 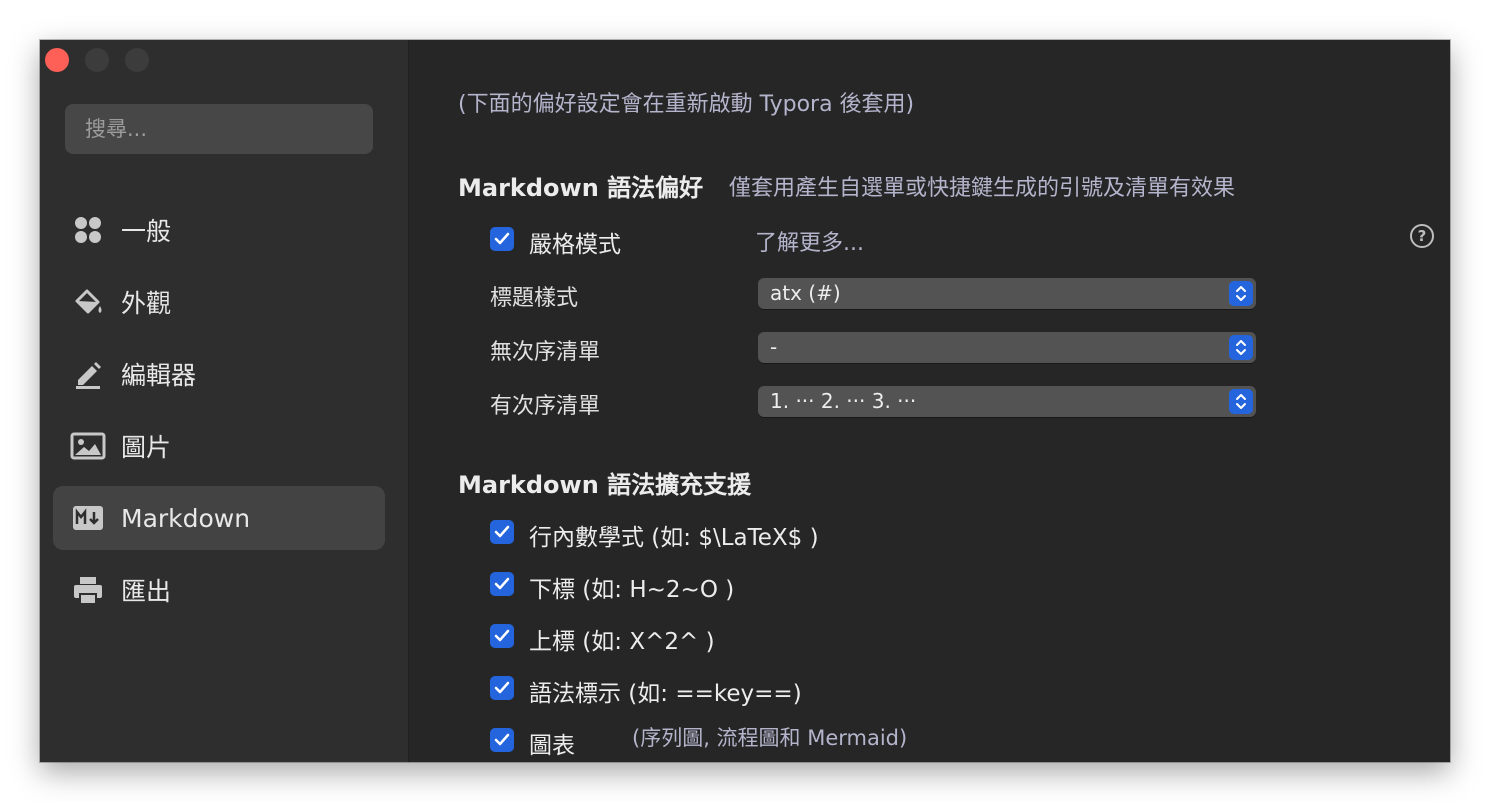 I want to click on inline-math-label: 行內數學式 (如: $\LaTeX$ ), so click(x=674, y=538).